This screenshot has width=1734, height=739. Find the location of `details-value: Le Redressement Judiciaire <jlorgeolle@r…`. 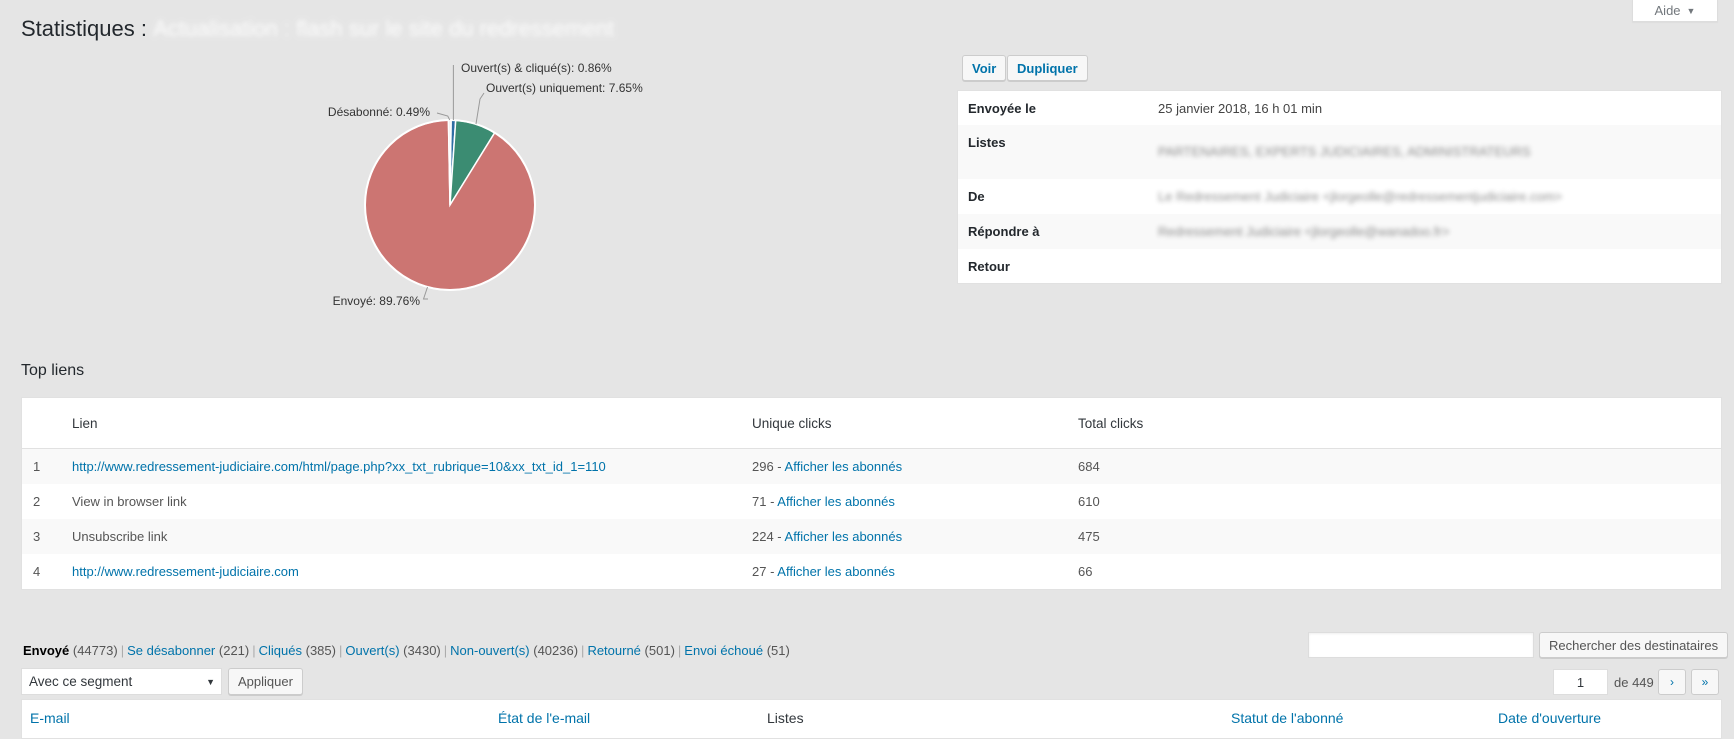

details-value: Le Redressement Judiciaire <jlorgeolle@r… is located at coordinates (1360, 196).